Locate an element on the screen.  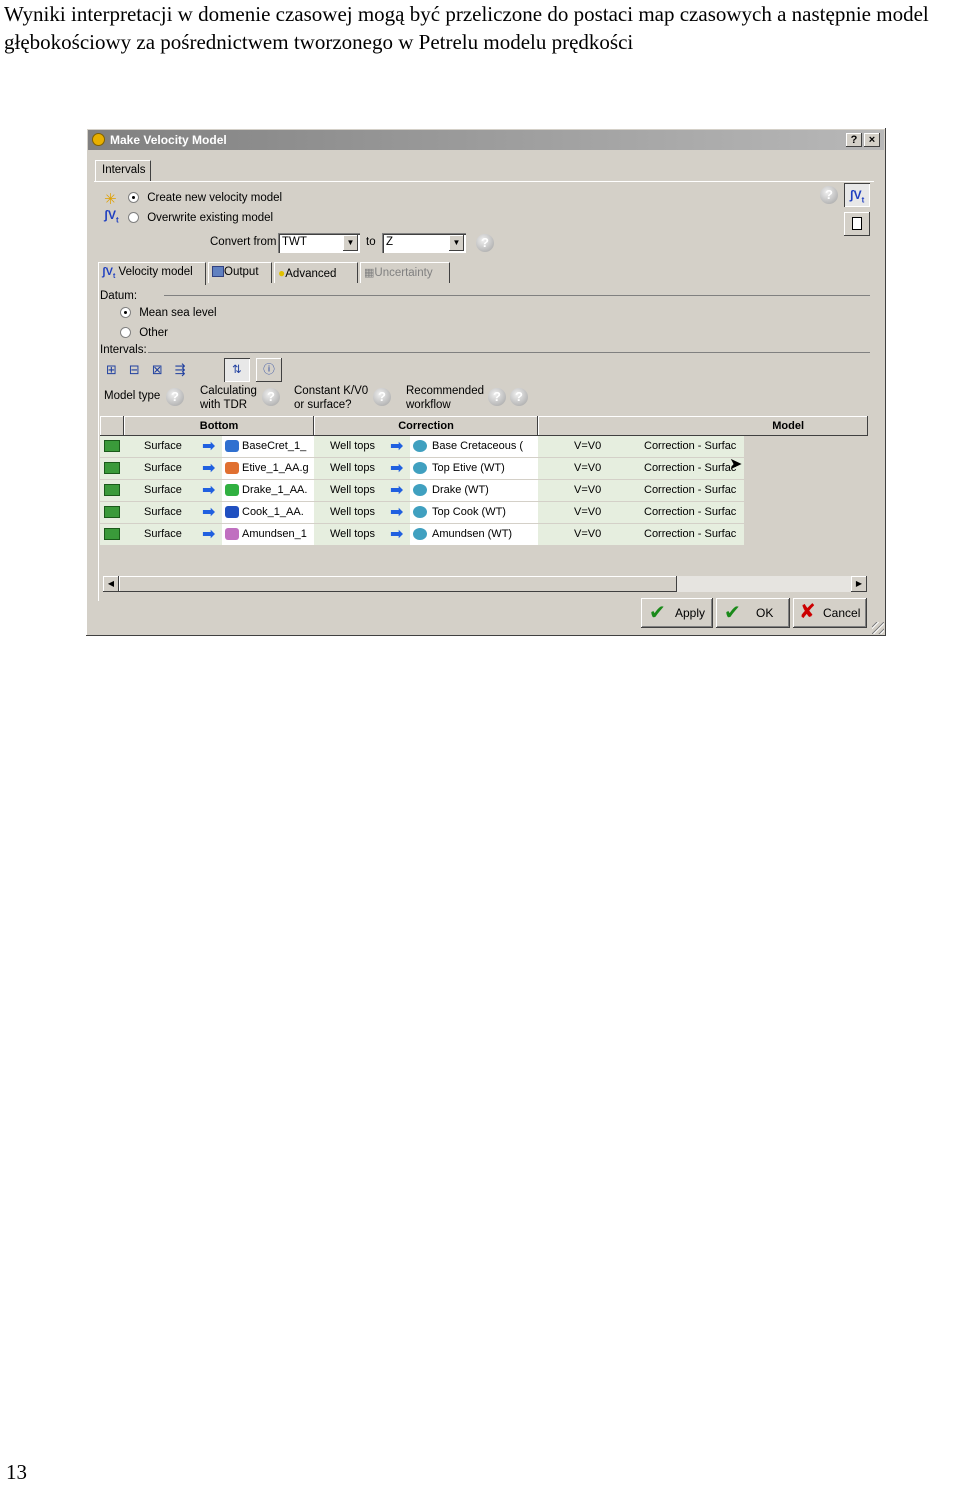
row-bottom: Drake_1_AA. is located at coordinates (268, 490).